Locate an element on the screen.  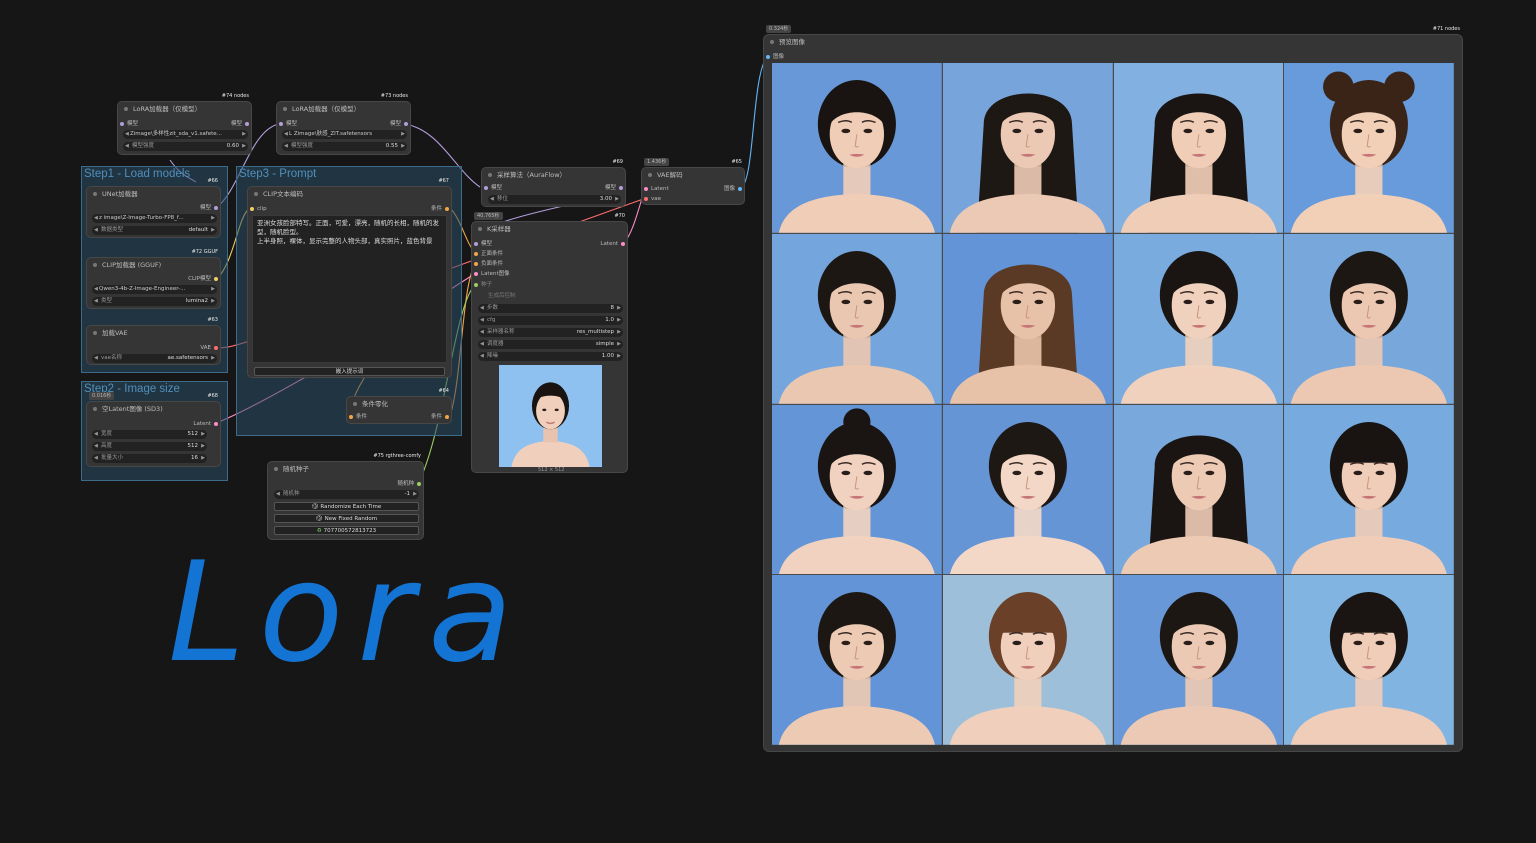
clip-name-select: ◀ Qwen3-4b-Z-Image-Engineer-... ▶ is located at coordinates (154, 289).